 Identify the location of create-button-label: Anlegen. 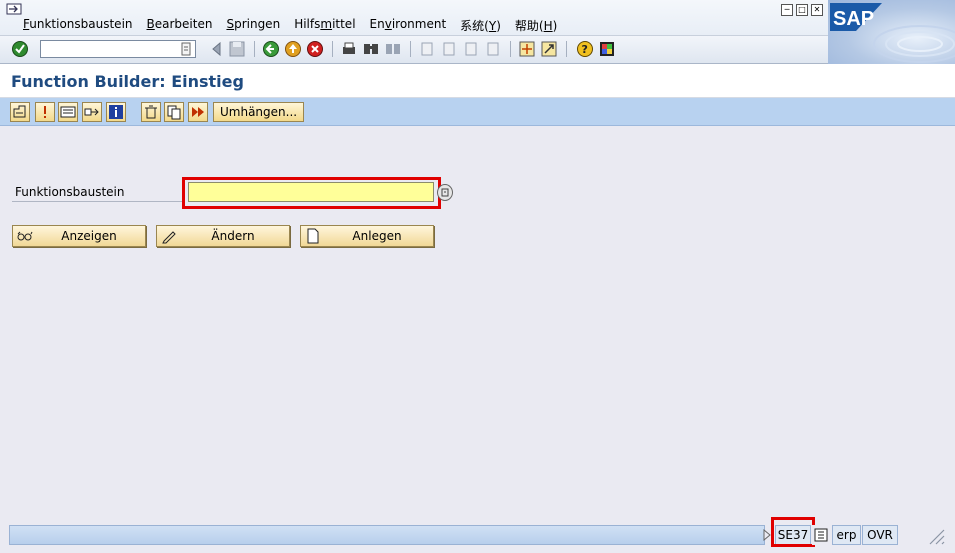
(377, 236).